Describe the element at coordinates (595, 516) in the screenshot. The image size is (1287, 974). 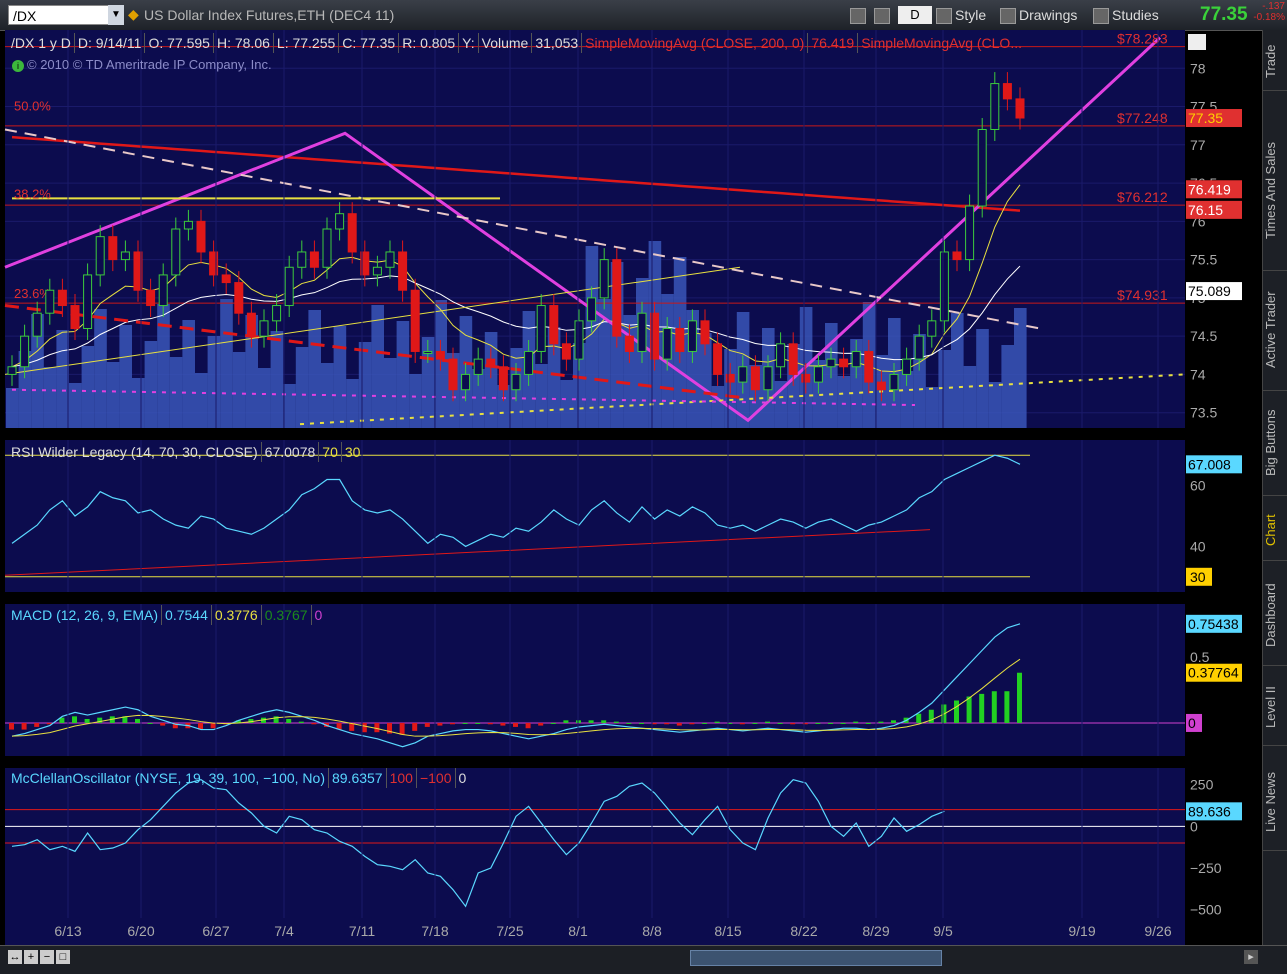
I see `rsi-pane` at that location.